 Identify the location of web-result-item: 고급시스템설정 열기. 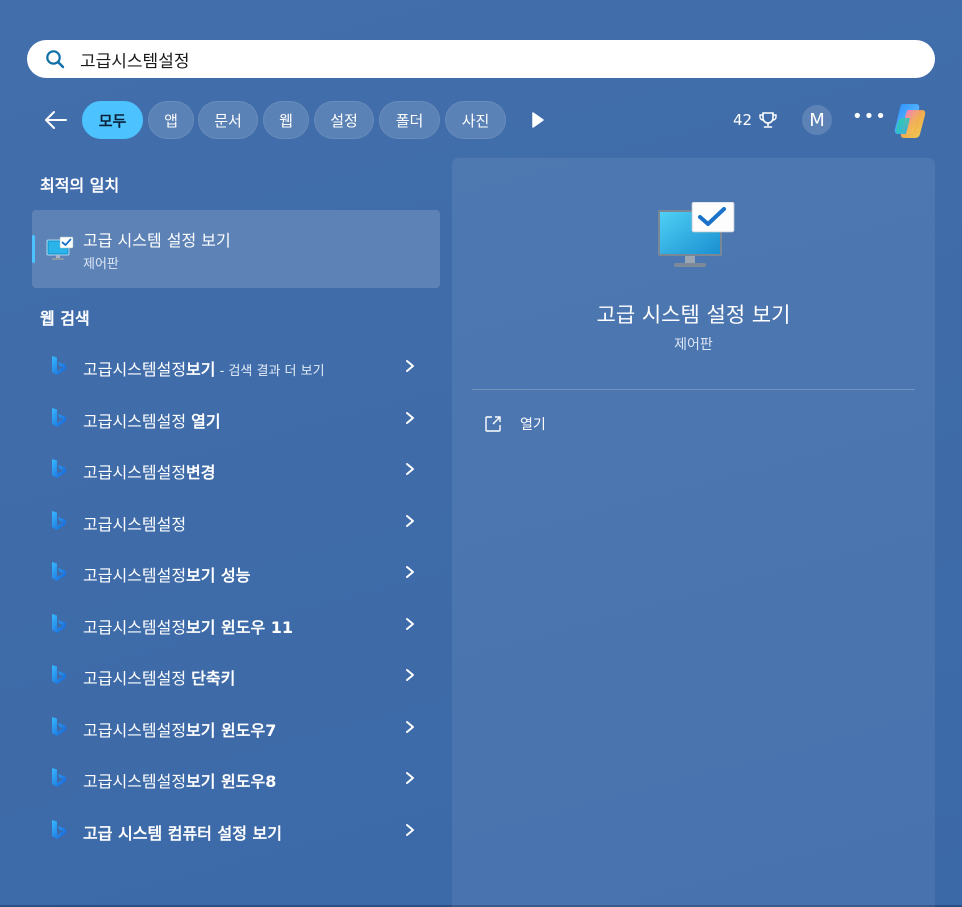
(236, 418).